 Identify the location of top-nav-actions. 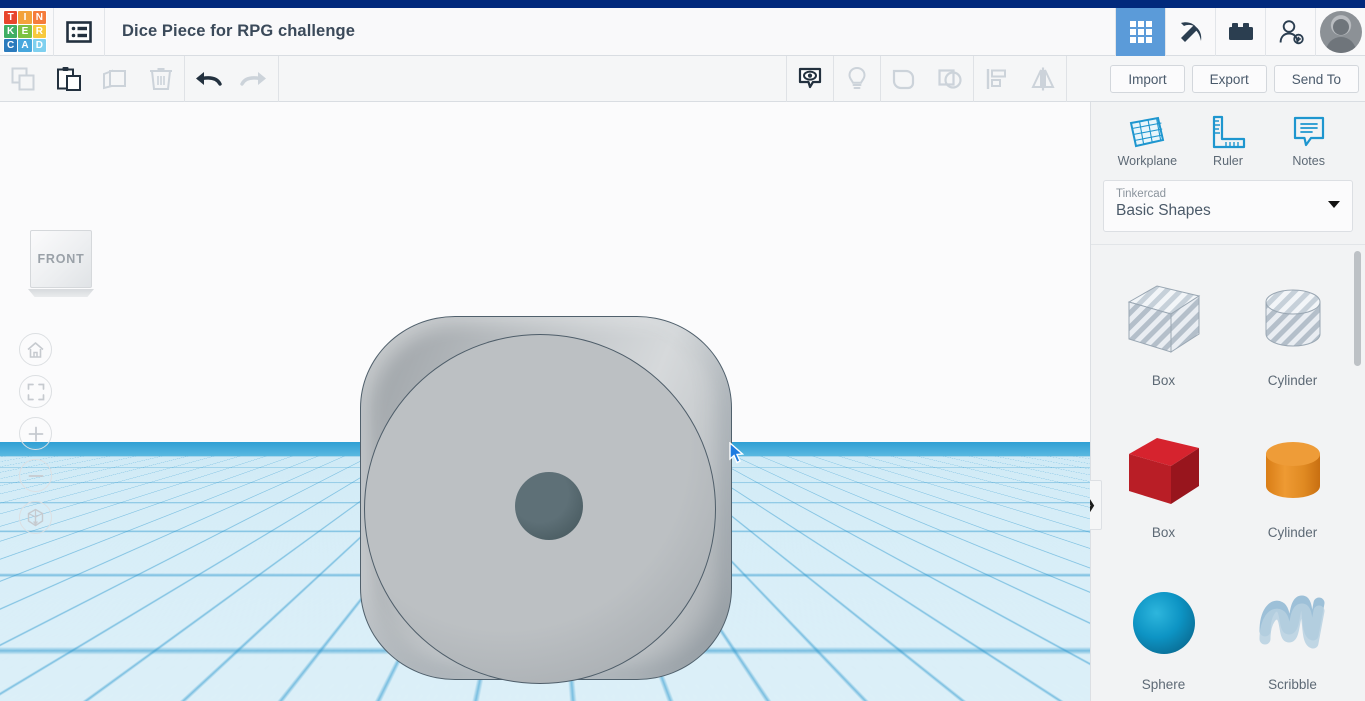
(1240, 32).